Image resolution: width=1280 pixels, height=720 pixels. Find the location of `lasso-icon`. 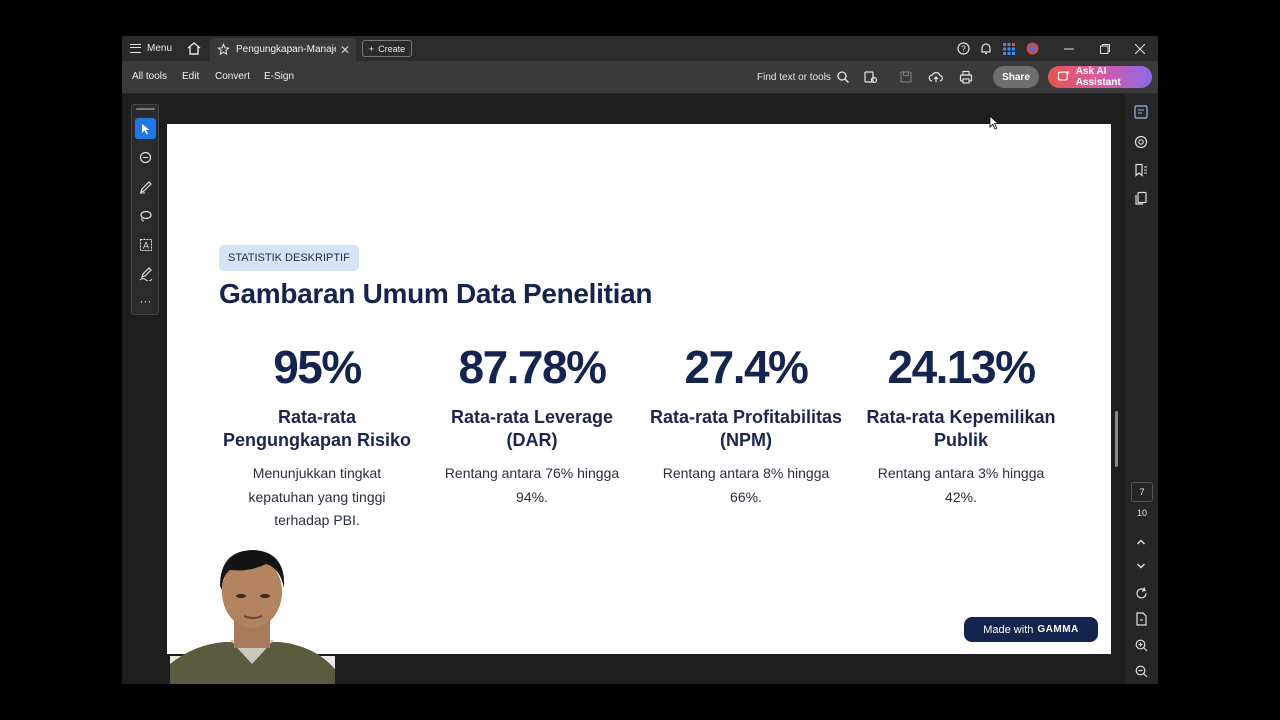

lasso-icon is located at coordinates (145, 216).